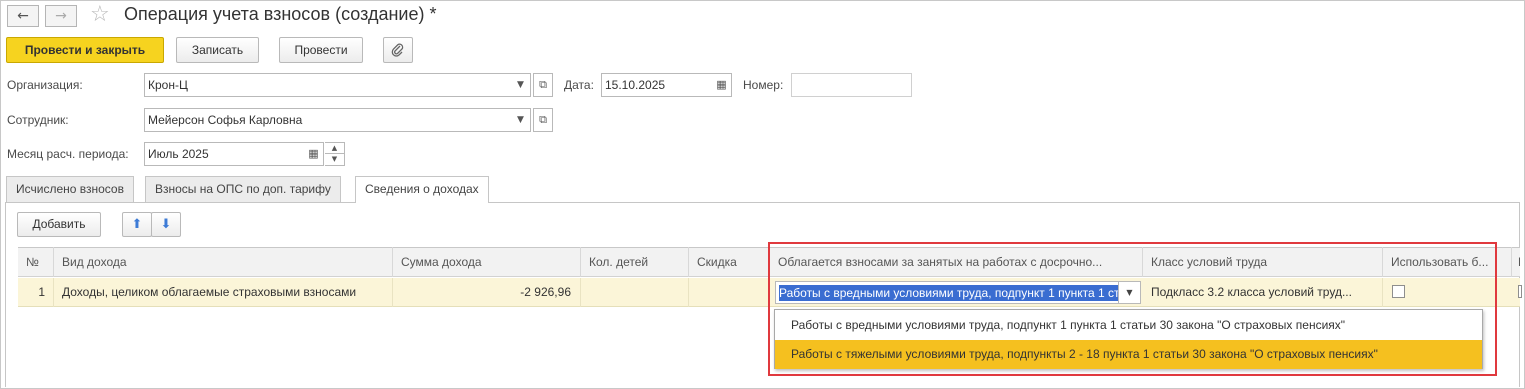 The image size is (1525, 389). What do you see at coordinates (729, 262) in the screenshot?
I see `col-header-discount: Скидка` at bounding box center [729, 262].